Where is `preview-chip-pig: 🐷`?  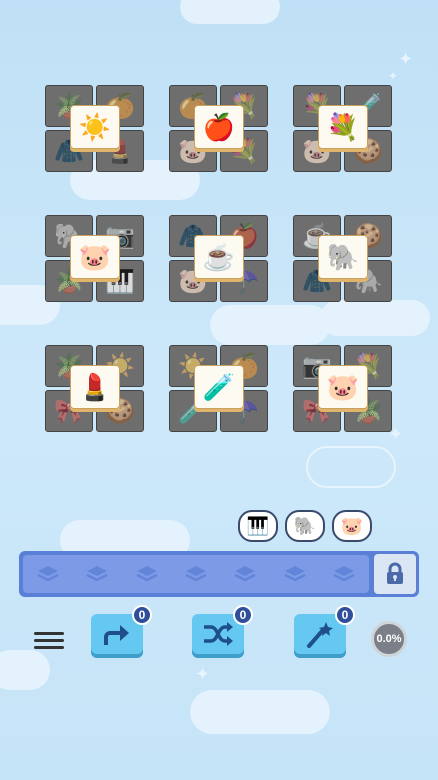
preview-chip-pig: 🐷 is located at coordinates (352, 526).